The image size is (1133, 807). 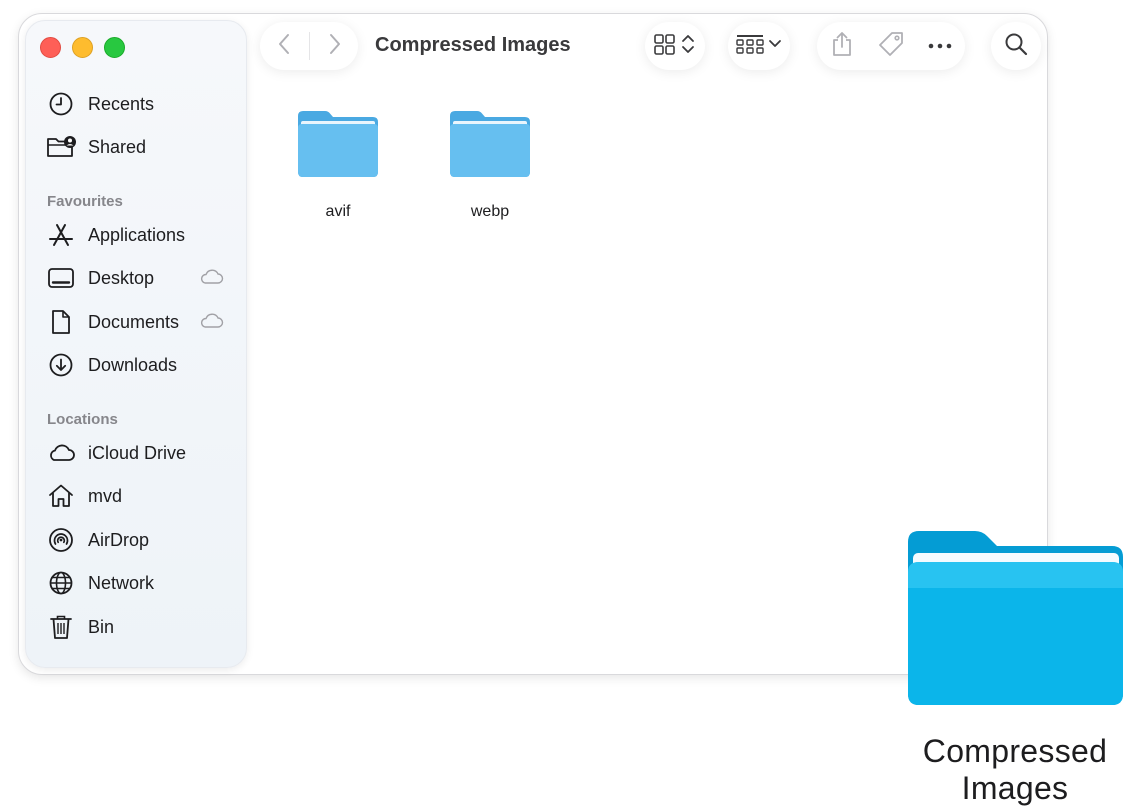 I want to click on sidebar-item-label: iCloud Drive, so click(x=137, y=452).